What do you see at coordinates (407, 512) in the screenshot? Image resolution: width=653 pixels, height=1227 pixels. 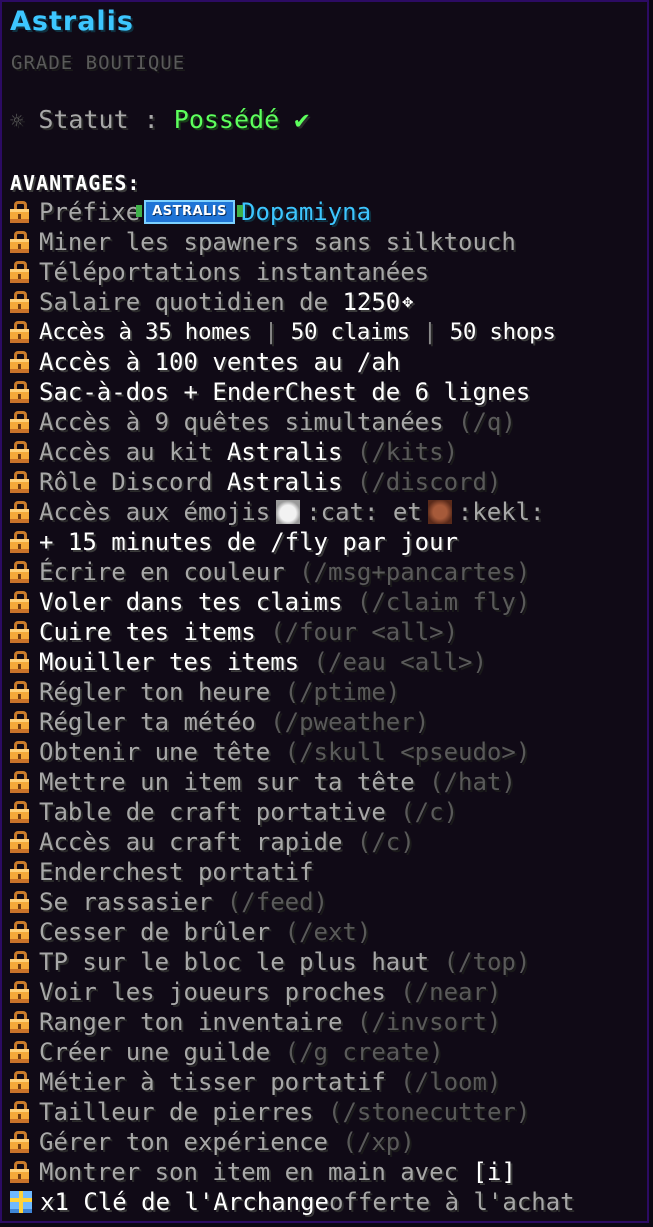 I see `emoji-and: et` at bounding box center [407, 512].